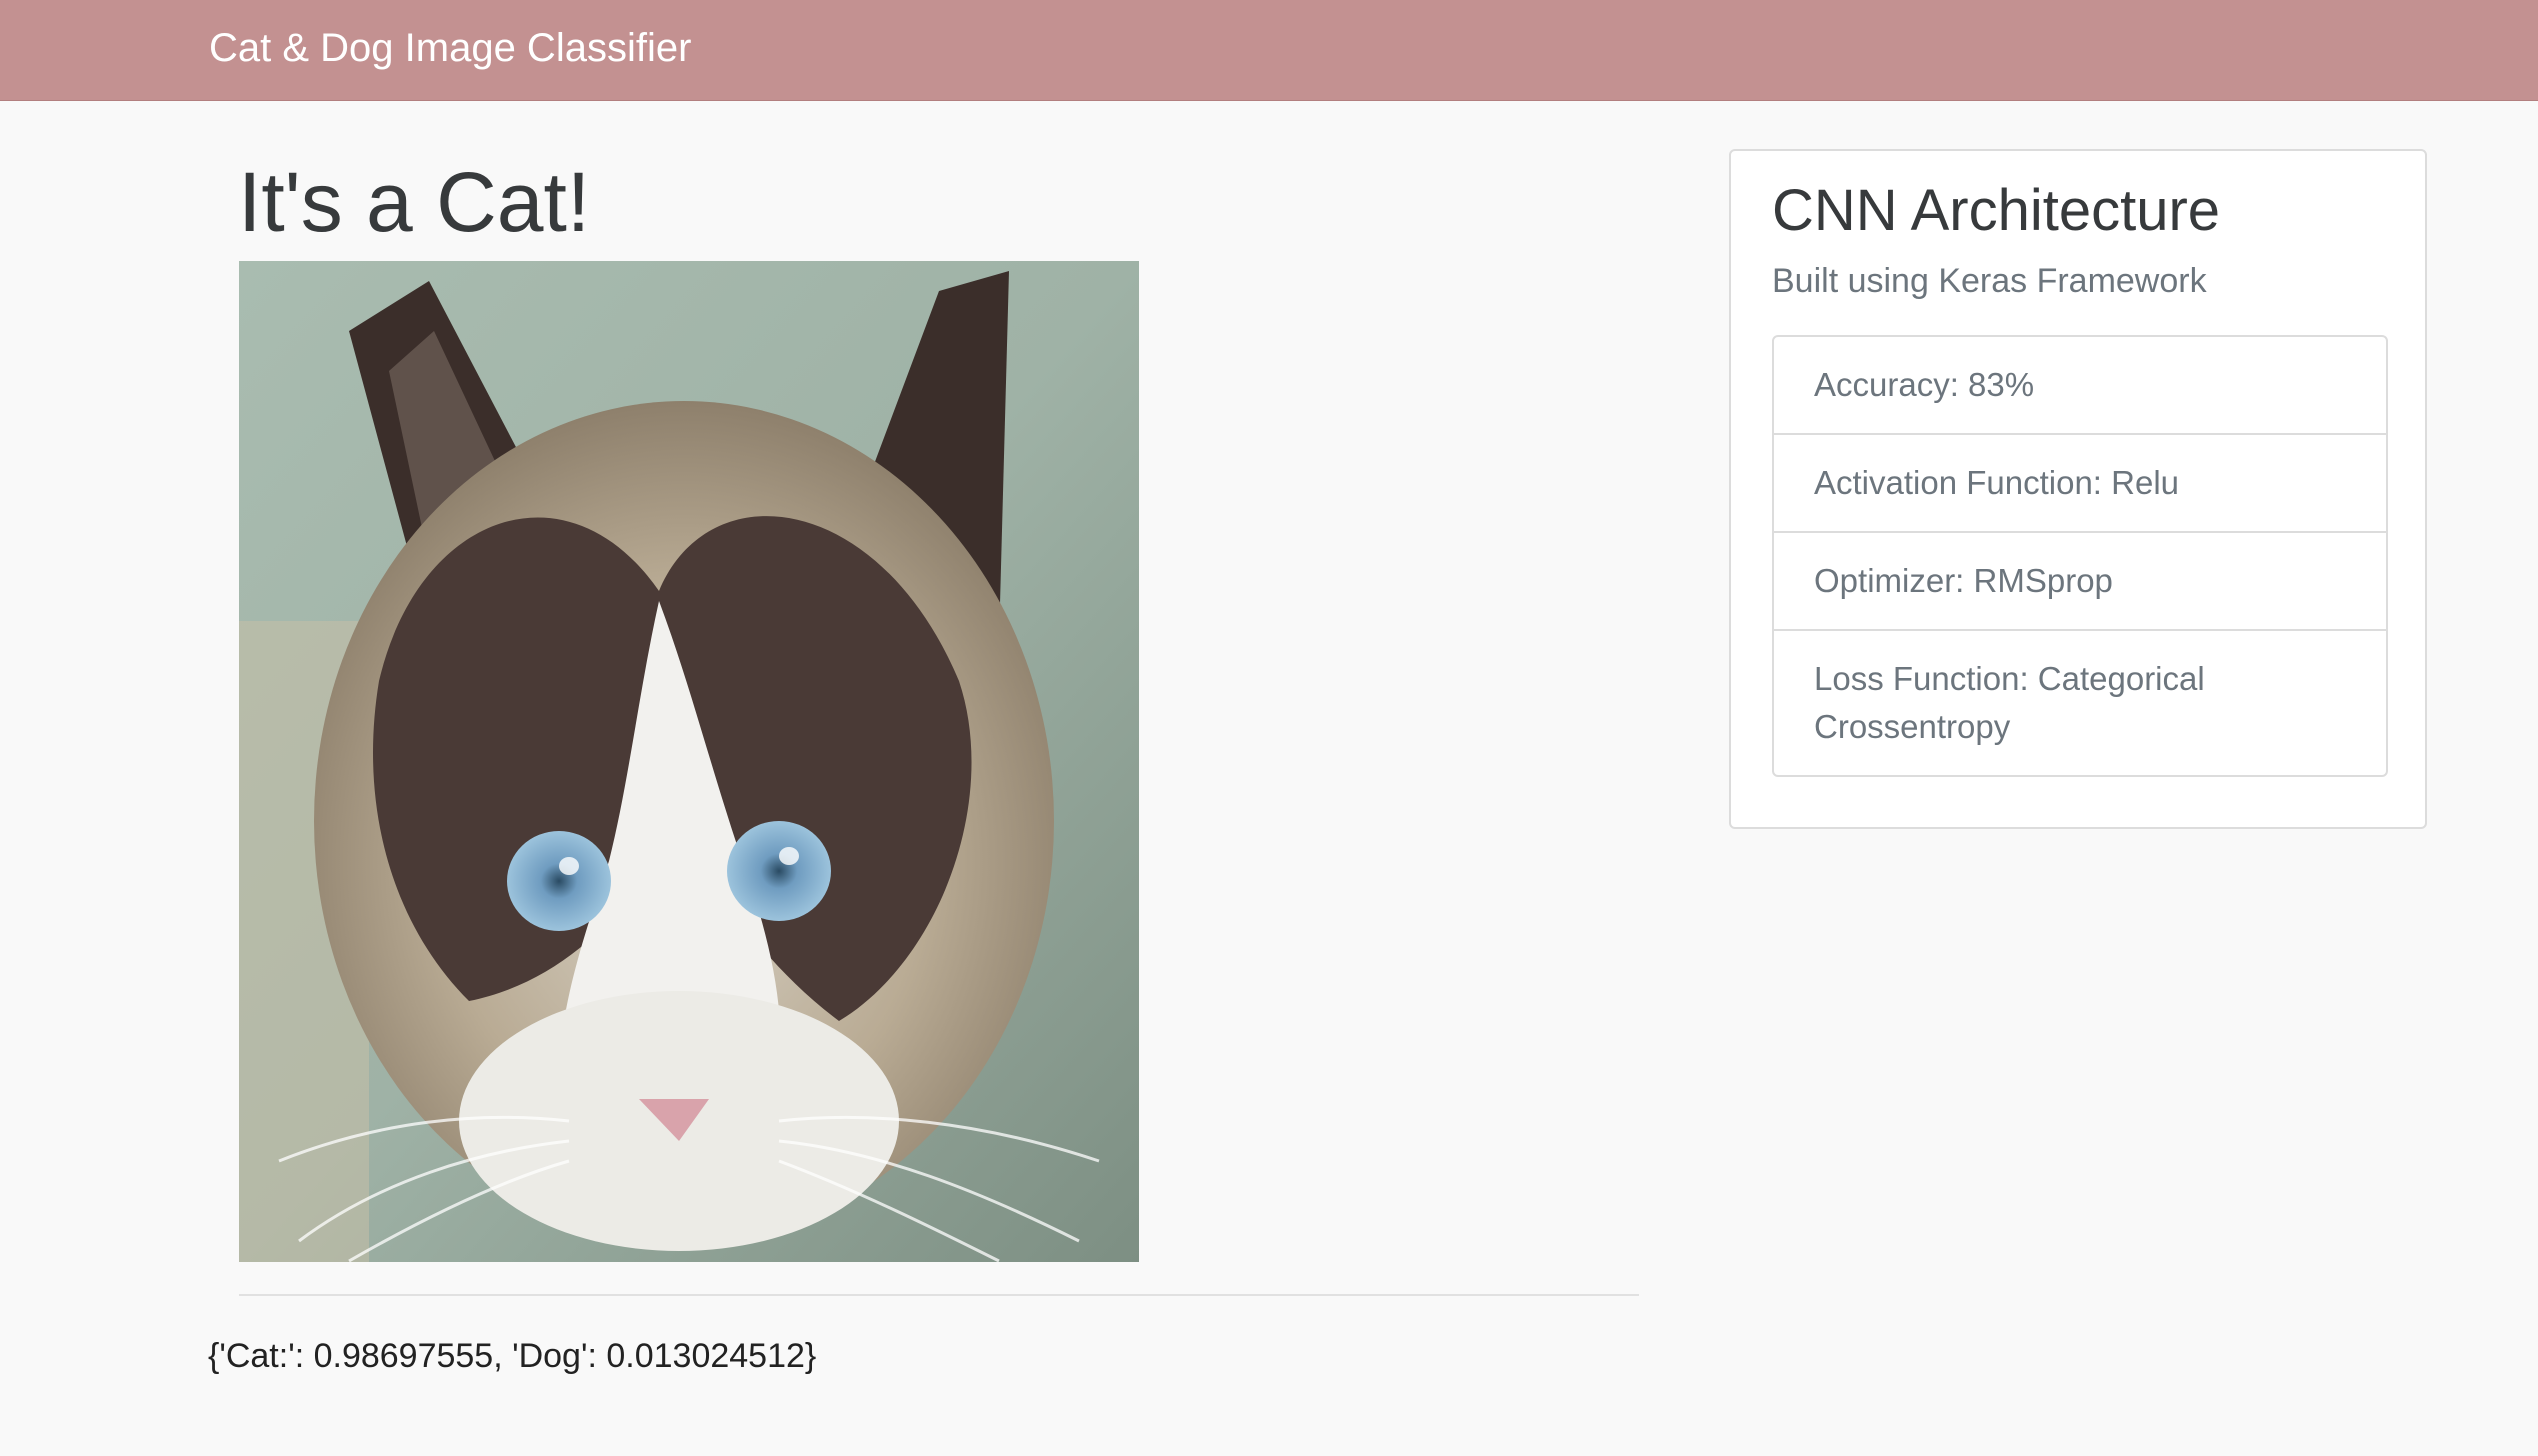 Image resolution: width=2538 pixels, height=1456 pixels. What do you see at coordinates (414, 202) in the screenshot?
I see `prediction-heading: It's a Cat!` at bounding box center [414, 202].